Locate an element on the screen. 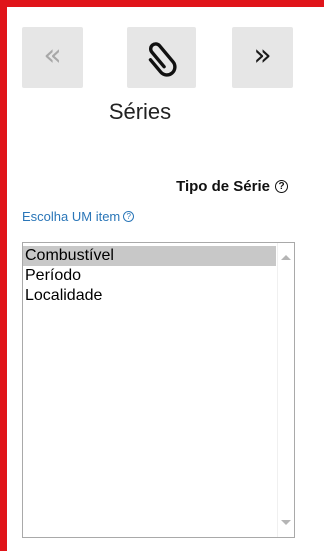 The height and width of the screenshot is (551, 324). list-item: Período is located at coordinates (149, 276).